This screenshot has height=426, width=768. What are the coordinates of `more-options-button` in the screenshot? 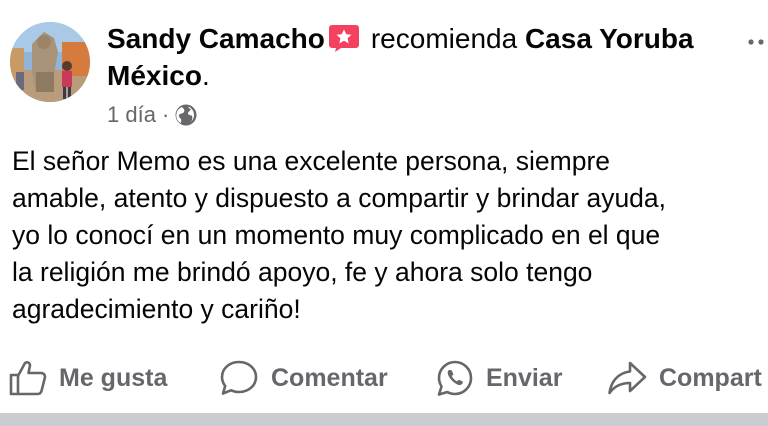 It's located at (755, 42).